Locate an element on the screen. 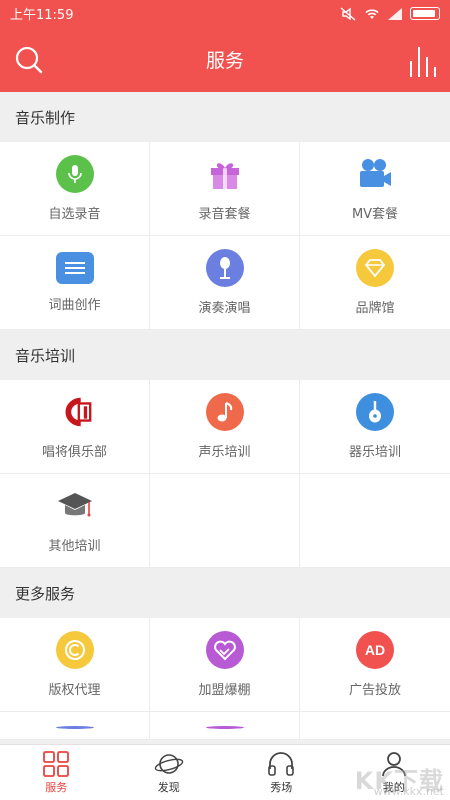 This screenshot has height=800, width=450. service-recording-package: 录音套餐 is located at coordinates (225, 189).